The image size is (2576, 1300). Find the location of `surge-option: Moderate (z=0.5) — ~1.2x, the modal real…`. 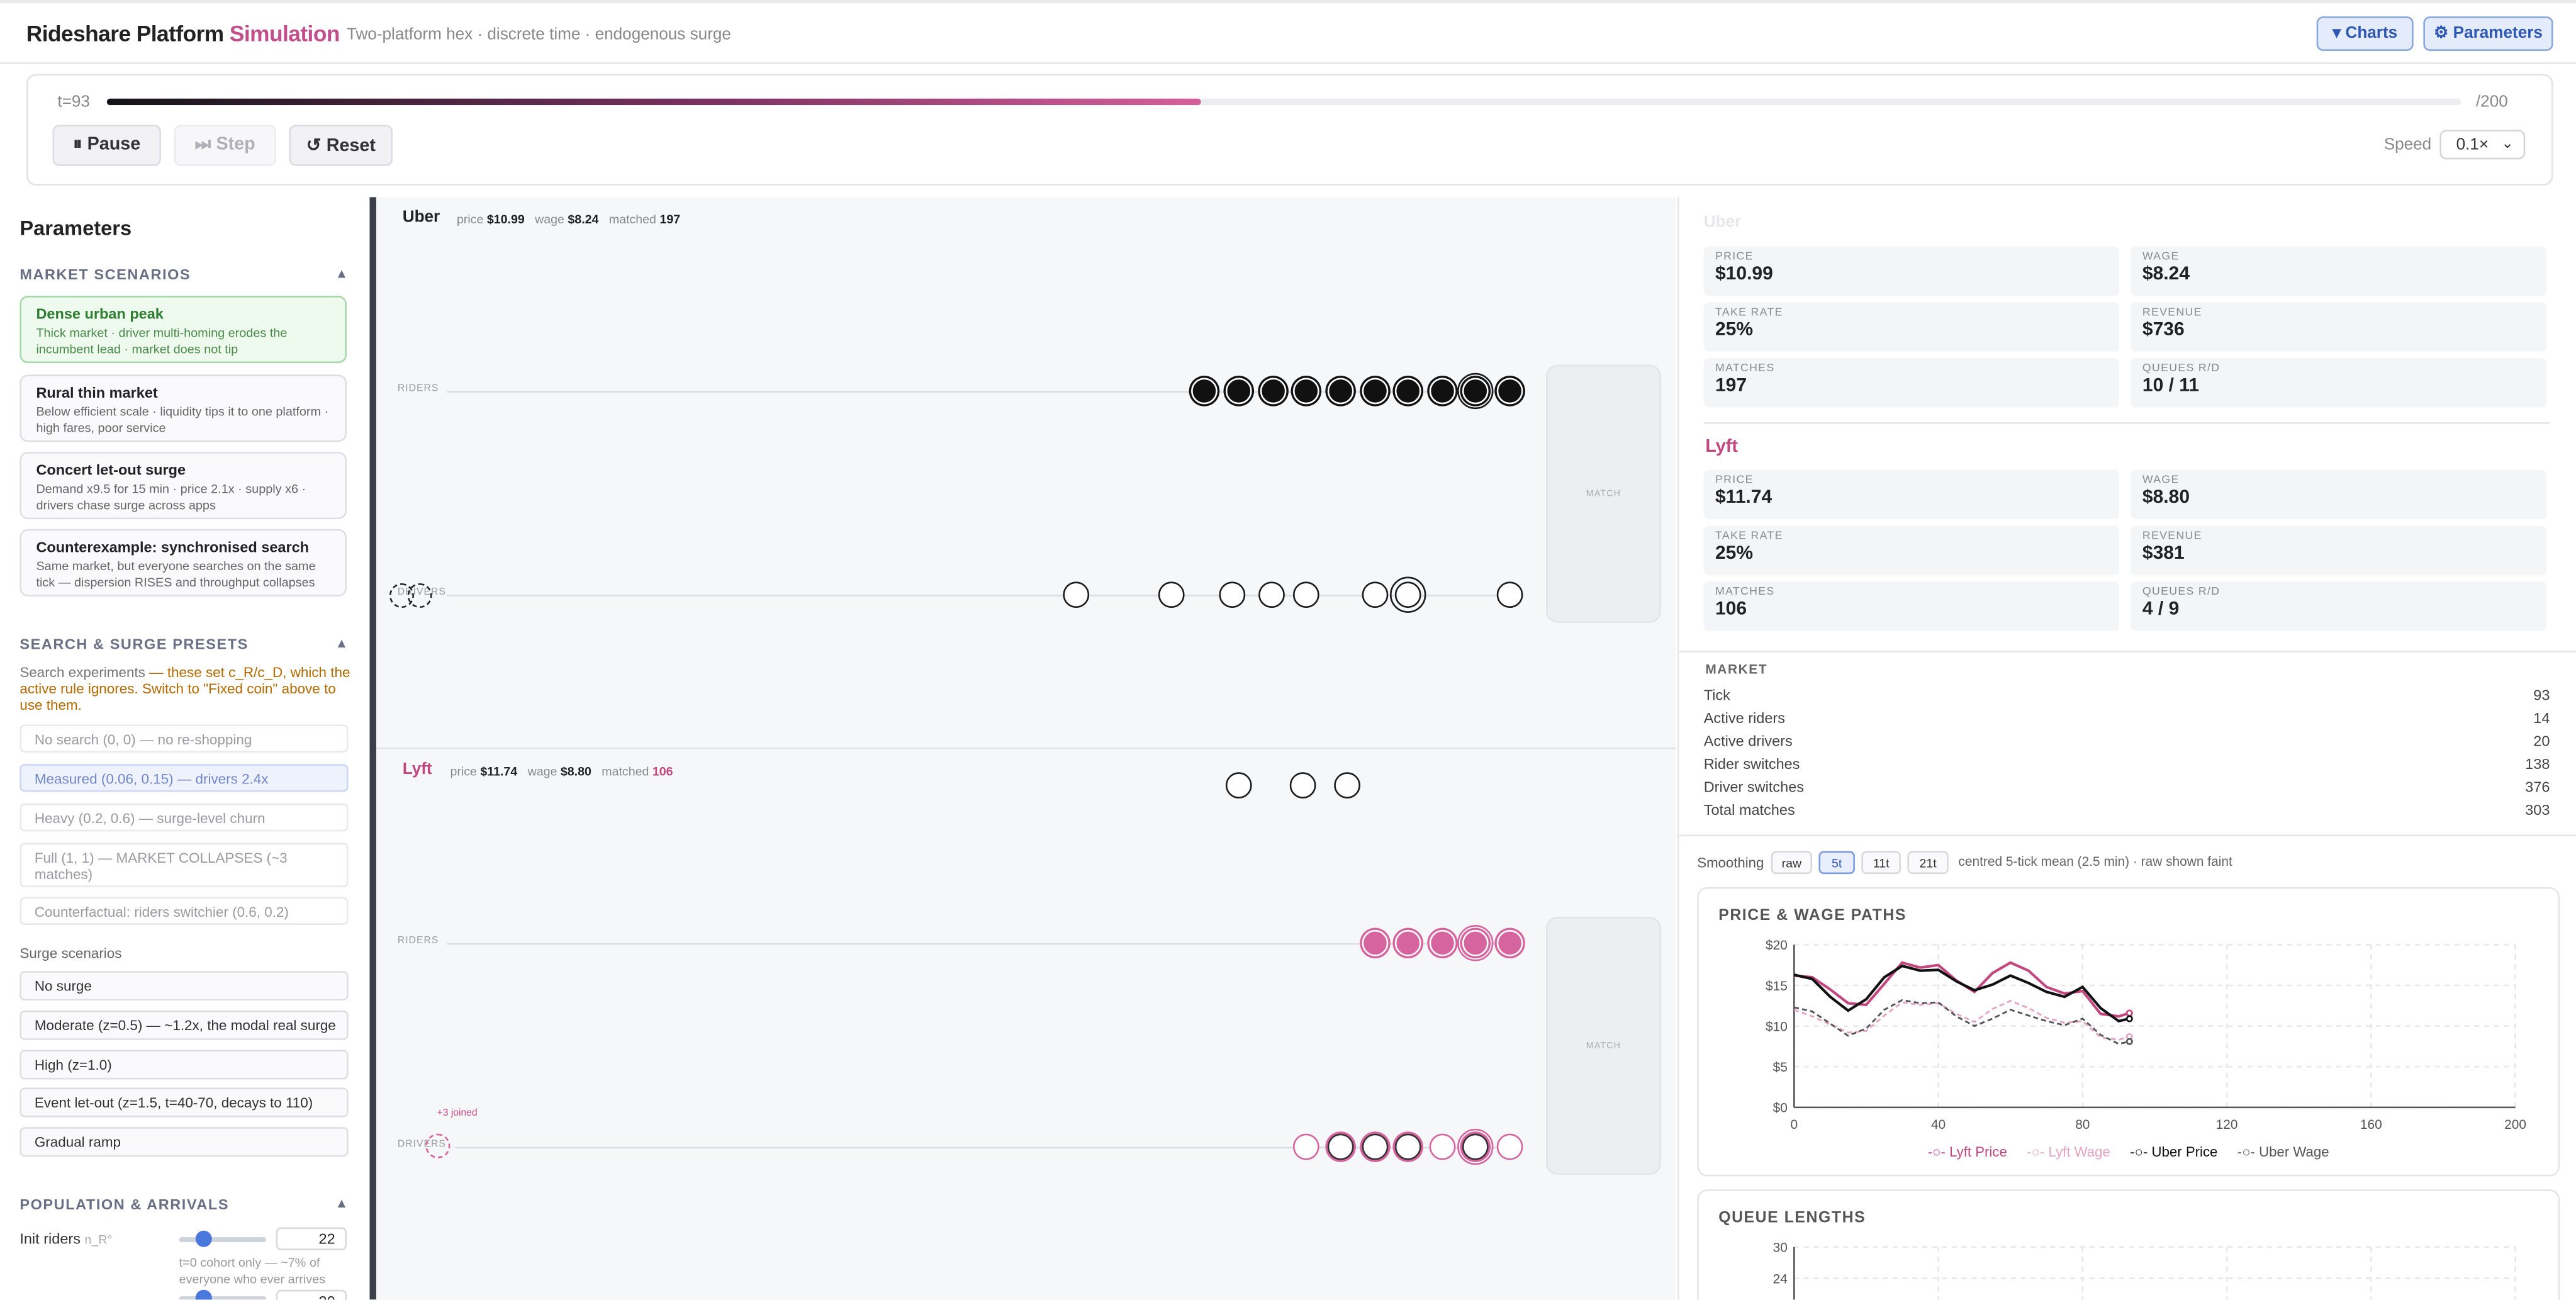

surge-option: Moderate (z=0.5) — ~1.2x, the modal real… is located at coordinates (184, 1025).